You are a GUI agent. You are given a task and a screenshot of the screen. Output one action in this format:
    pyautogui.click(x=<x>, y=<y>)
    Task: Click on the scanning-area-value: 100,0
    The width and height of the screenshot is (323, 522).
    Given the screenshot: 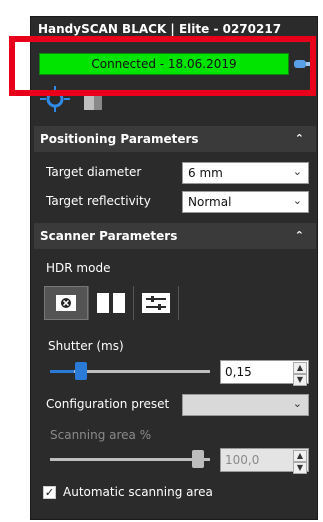 What is the action you would take?
    pyautogui.click(x=242, y=460)
    